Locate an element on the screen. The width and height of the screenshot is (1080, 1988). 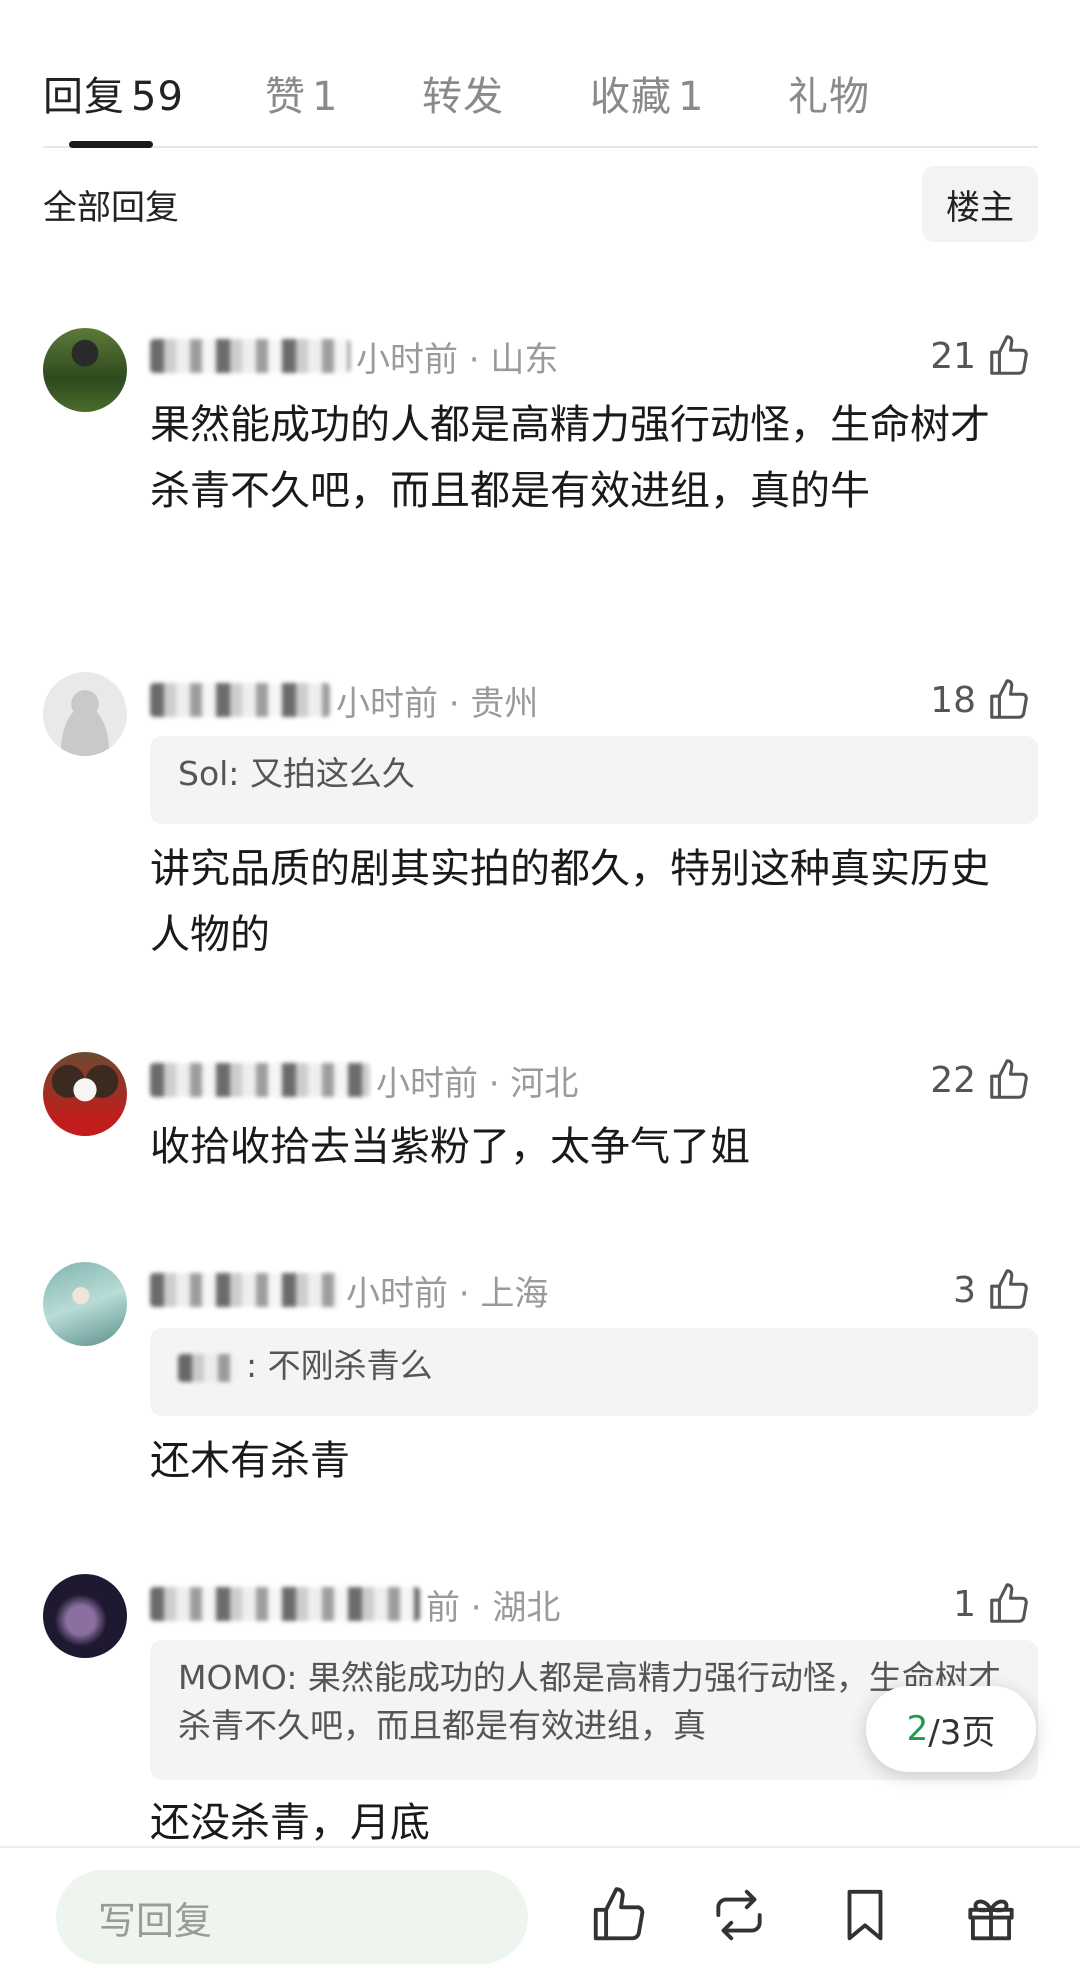
like-button: 18 is located at coordinates (981, 700).